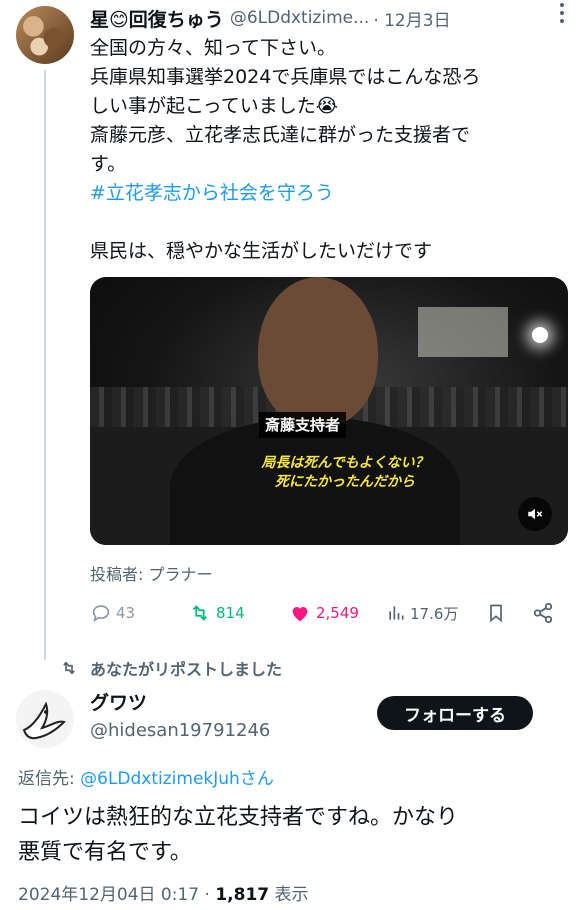  I want to click on like-count: 2,549, so click(337, 613).